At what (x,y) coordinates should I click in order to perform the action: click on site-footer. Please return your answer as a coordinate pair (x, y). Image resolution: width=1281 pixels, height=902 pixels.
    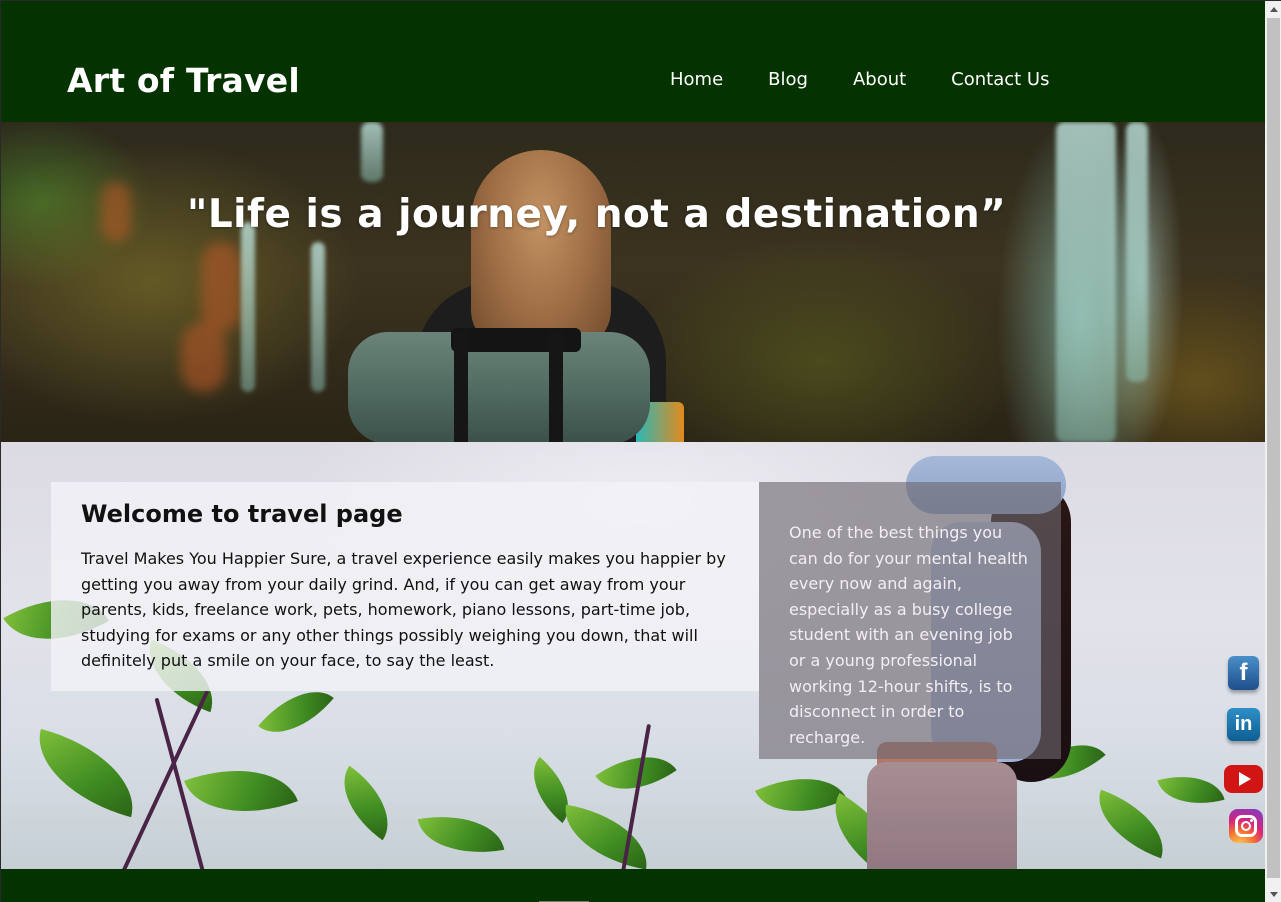
    Looking at the image, I should click on (633, 885).